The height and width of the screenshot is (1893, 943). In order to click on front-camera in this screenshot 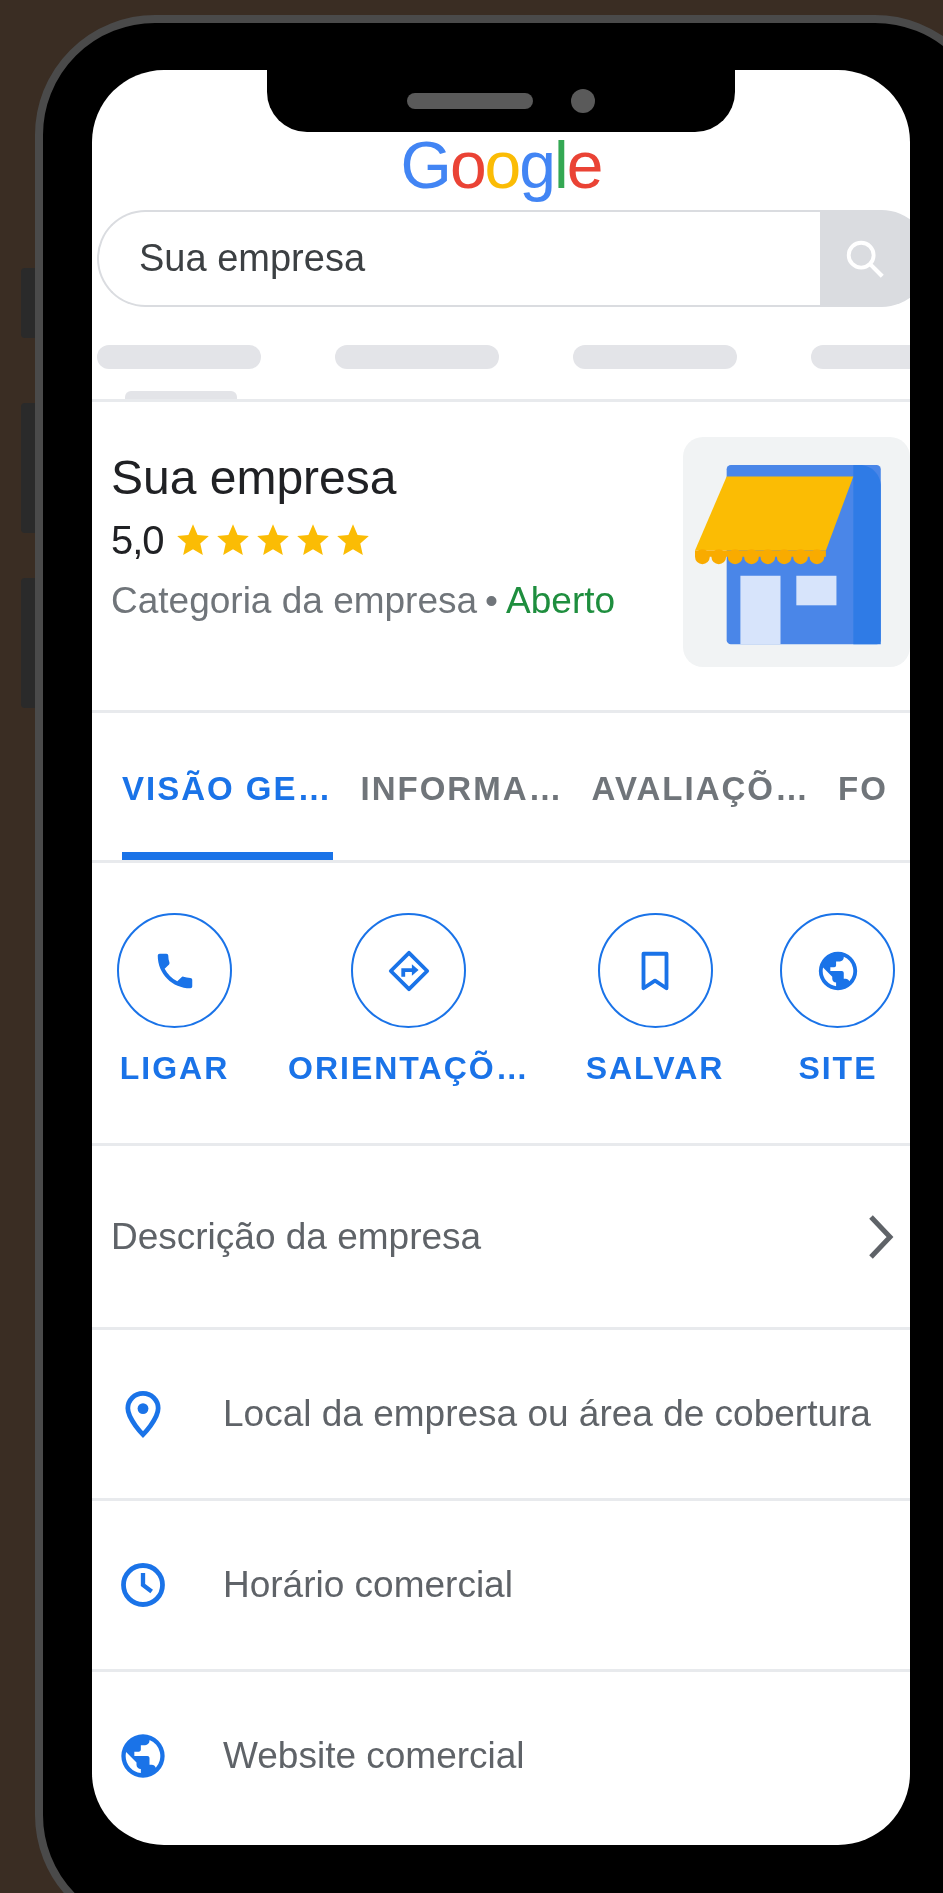, I will do `click(583, 101)`.